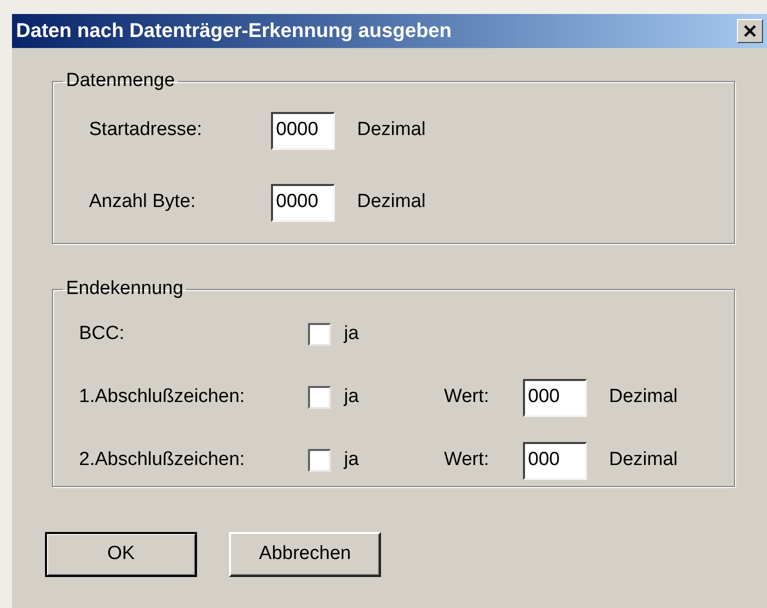 The width and height of the screenshot is (767, 608). I want to click on field-label: 1.Abschlußzeichen:, so click(162, 397).